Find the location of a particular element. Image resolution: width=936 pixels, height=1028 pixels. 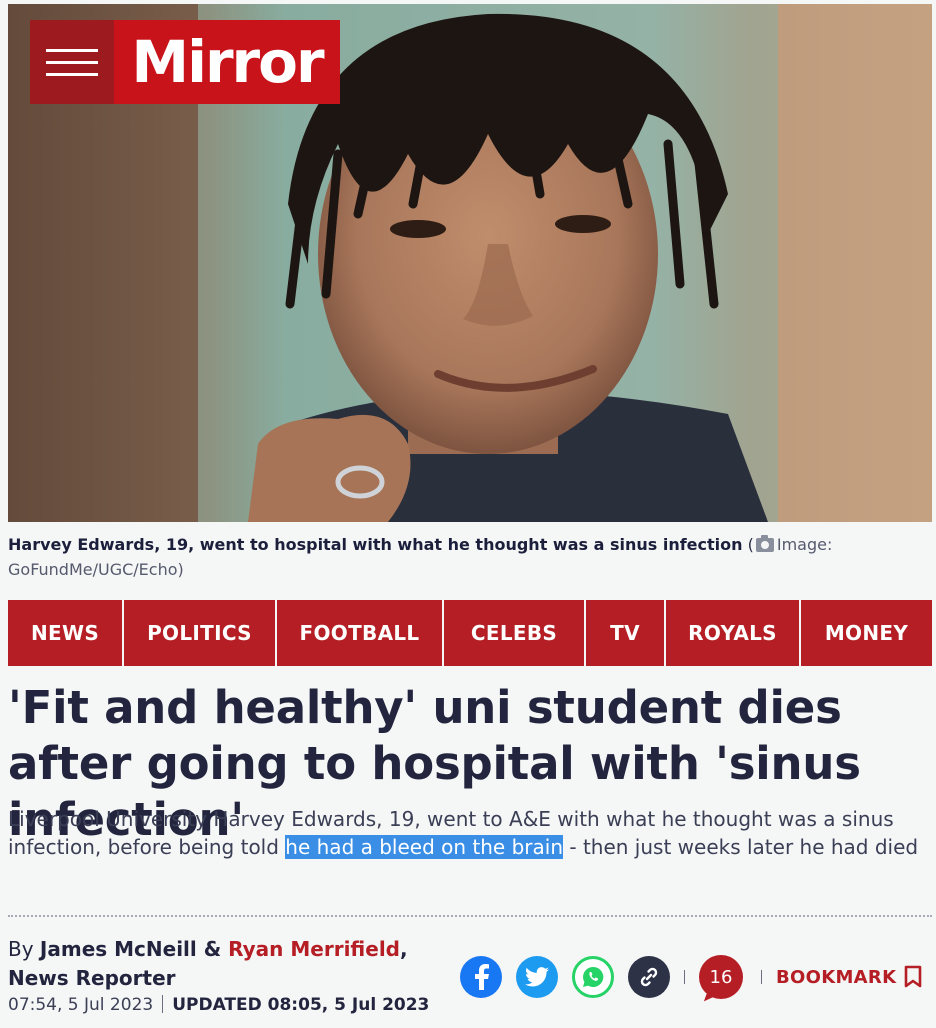

site-header: Mirror is located at coordinates (185, 62).